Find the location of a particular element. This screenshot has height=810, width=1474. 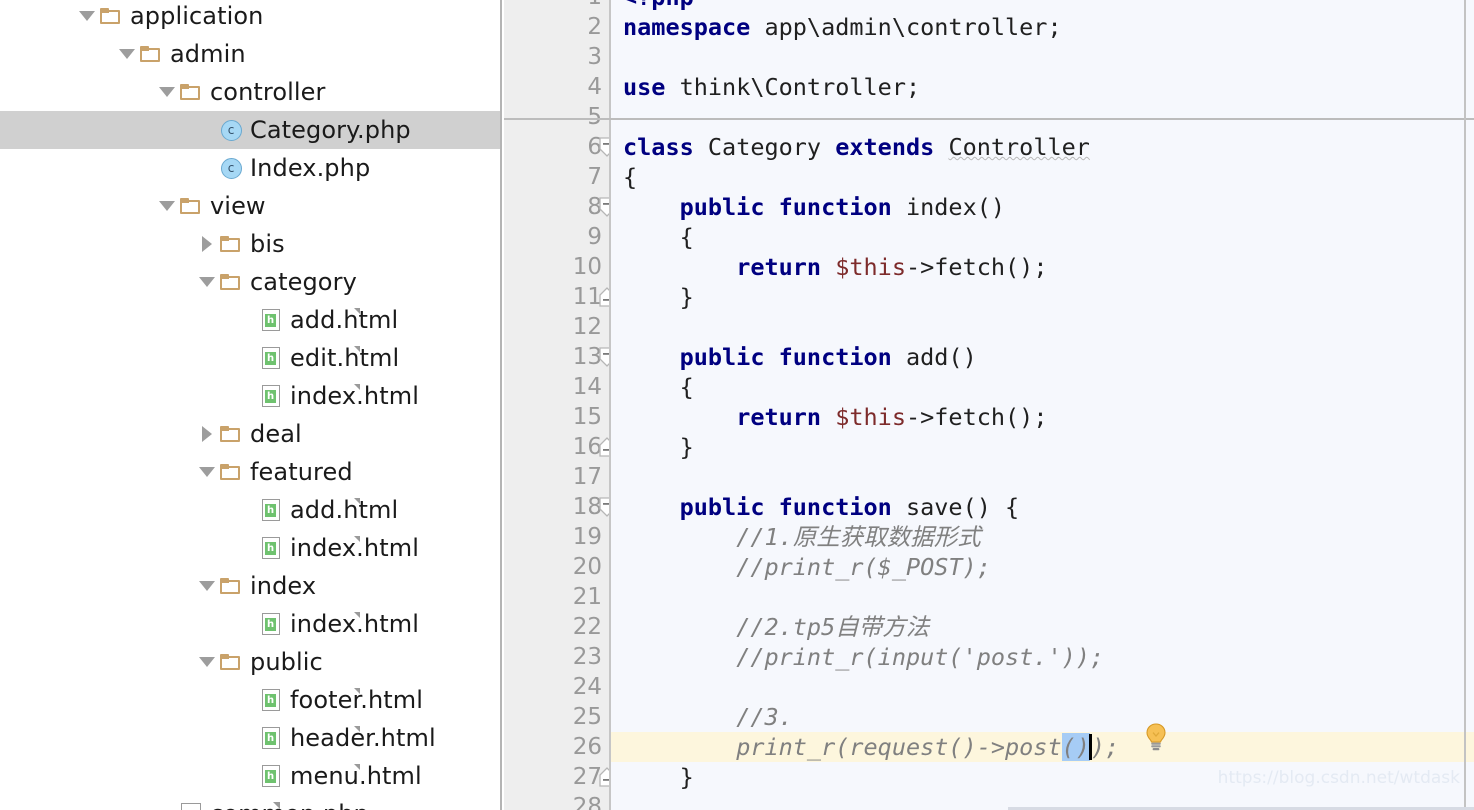

tree-row-label: view is located at coordinates (238, 206).